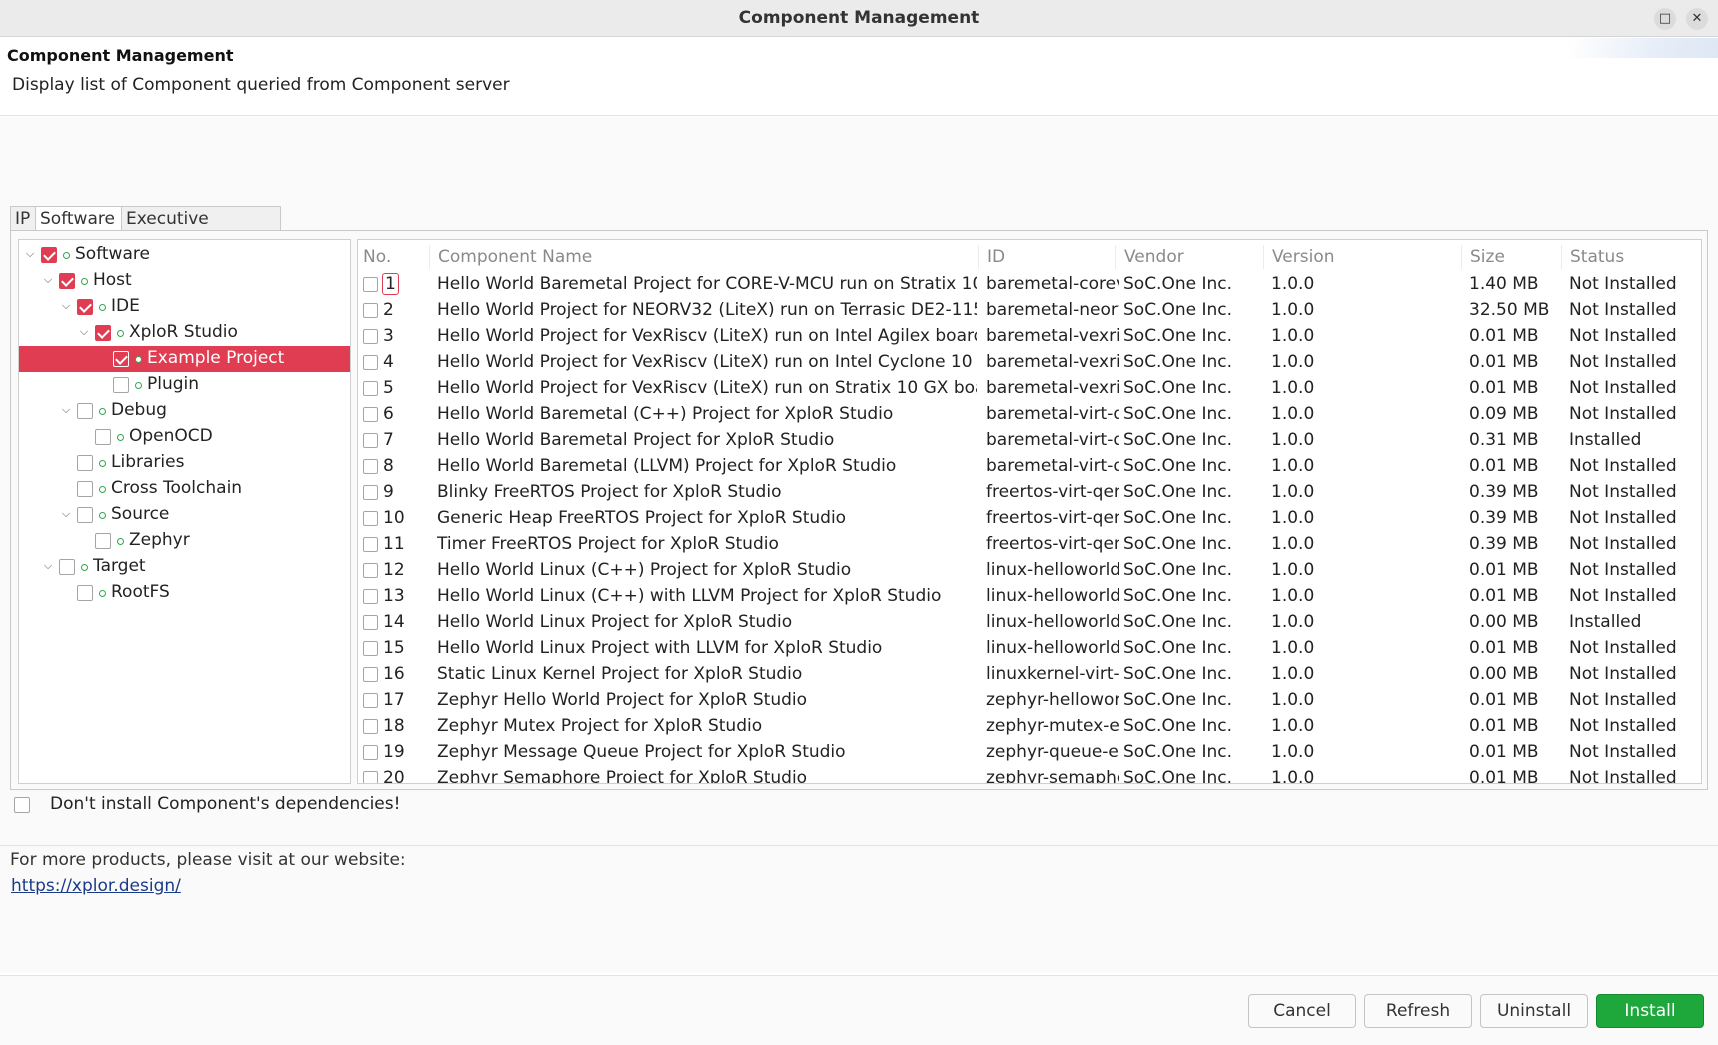 This screenshot has width=1718, height=1045. What do you see at coordinates (184, 411) in the screenshot?
I see `tree-item: ⌵ Debug` at bounding box center [184, 411].